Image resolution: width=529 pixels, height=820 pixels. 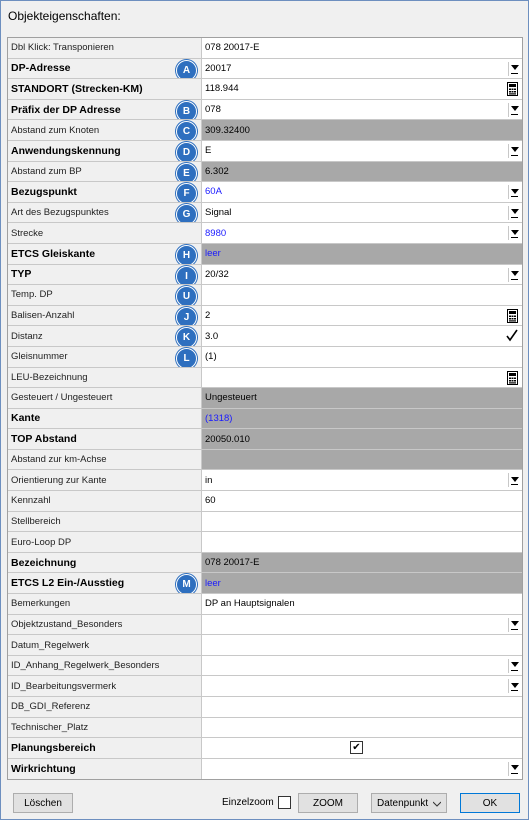 I want to click on single-zoom-checkbox, so click(x=284, y=802).